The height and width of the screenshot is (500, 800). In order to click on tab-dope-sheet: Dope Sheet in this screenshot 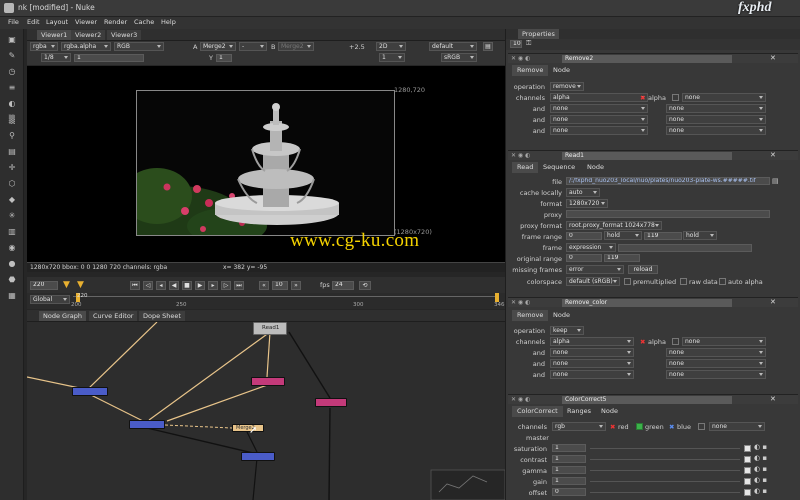, I will do `click(162, 316)`.